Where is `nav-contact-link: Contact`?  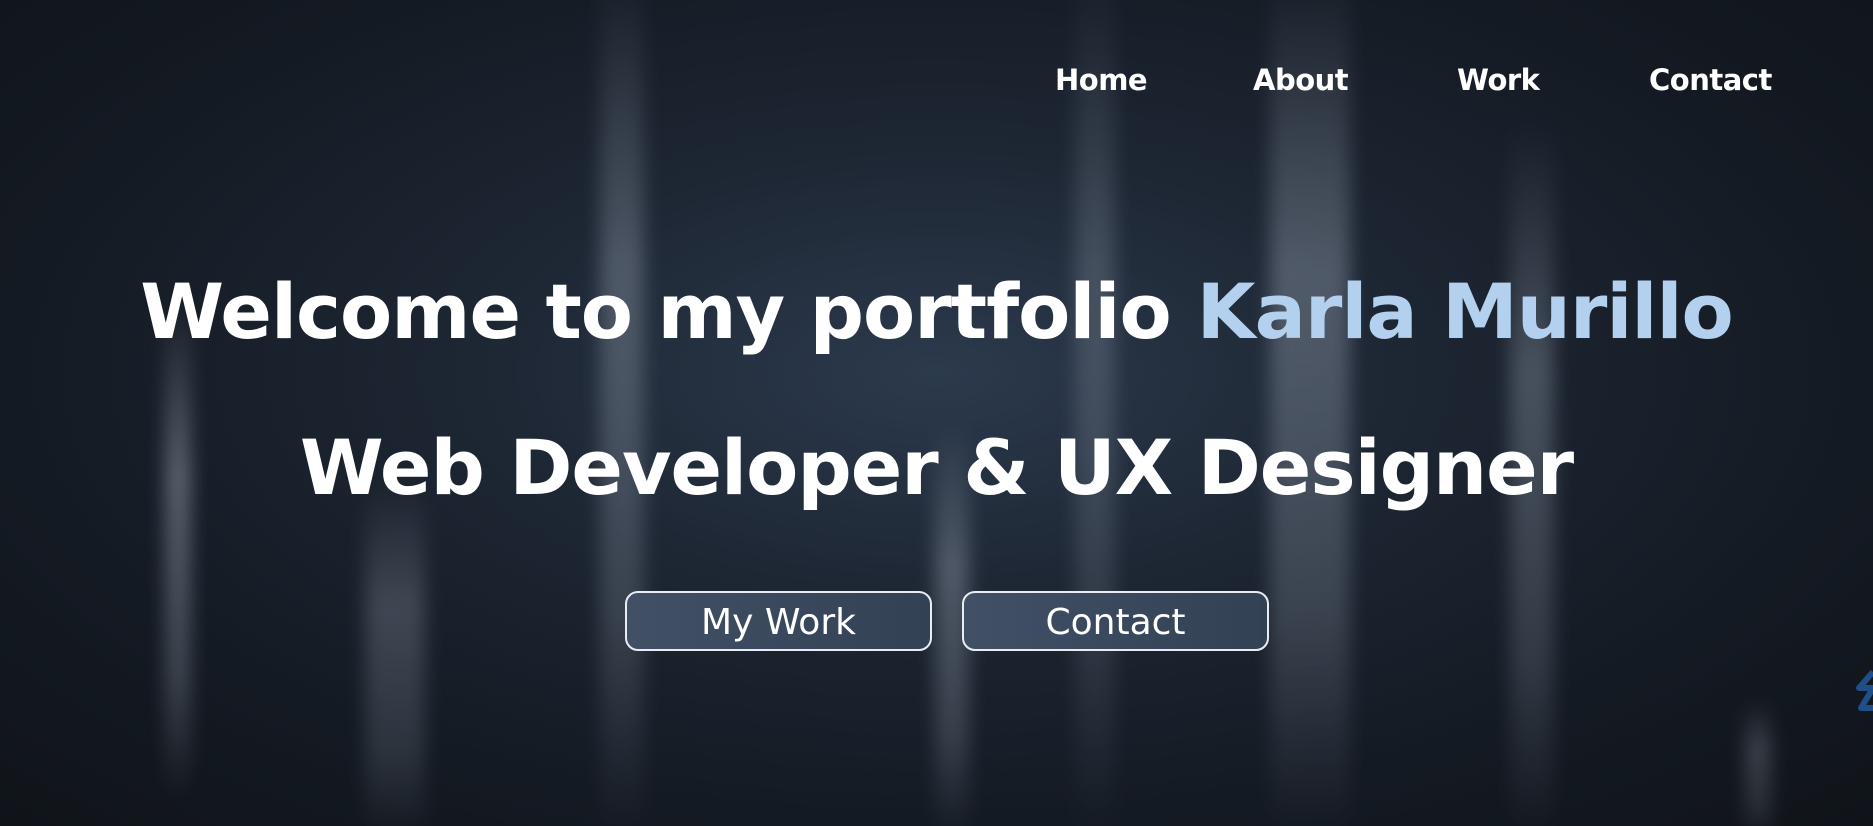 nav-contact-link: Contact is located at coordinates (1710, 80).